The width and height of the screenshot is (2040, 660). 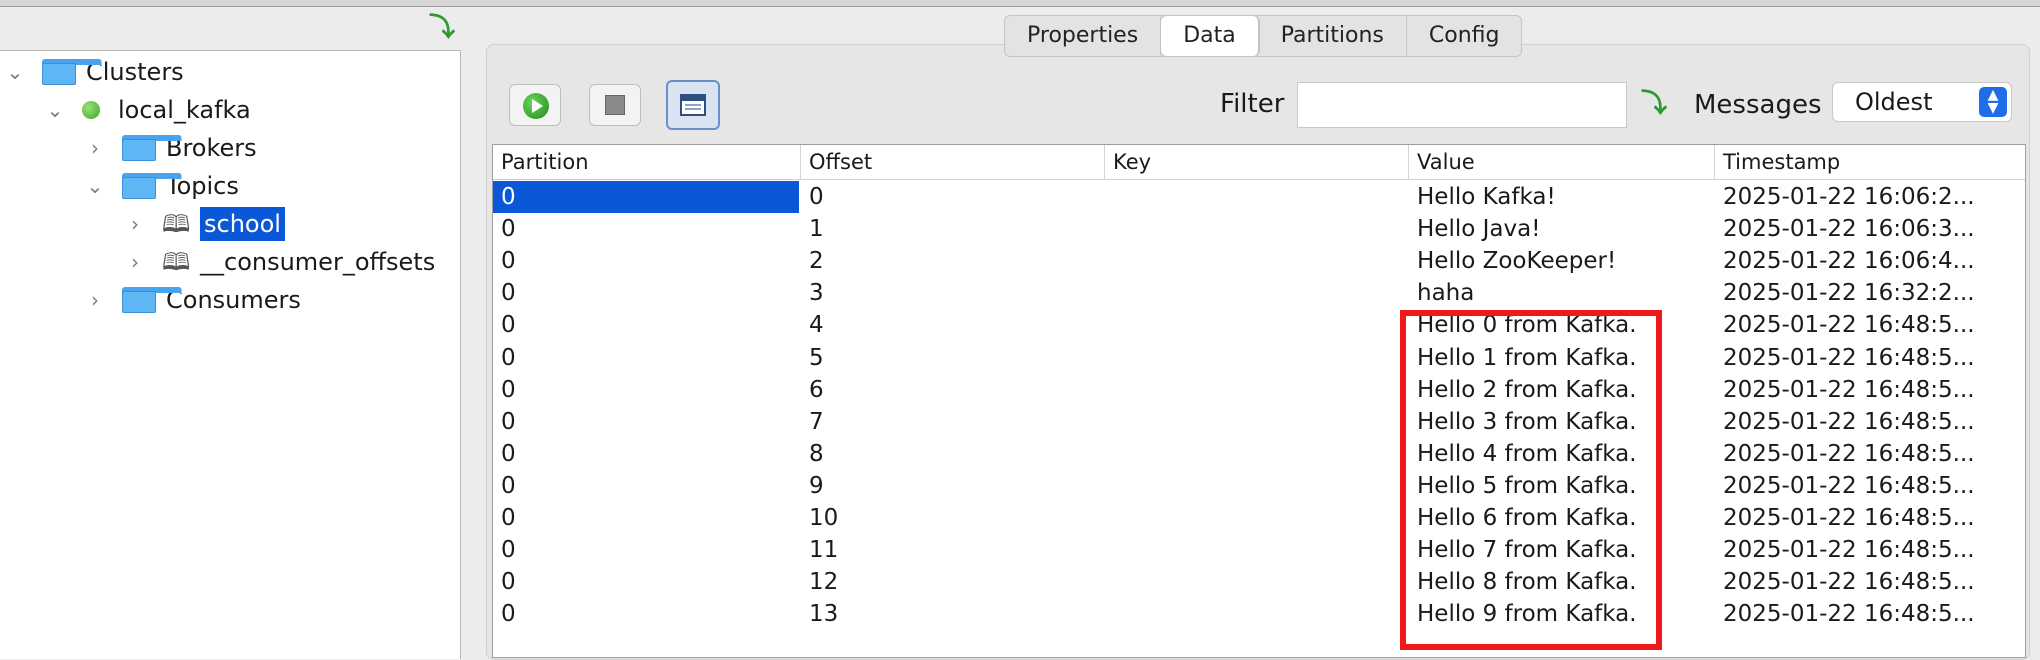 I want to click on cell-offset: 0, so click(x=953, y=197).